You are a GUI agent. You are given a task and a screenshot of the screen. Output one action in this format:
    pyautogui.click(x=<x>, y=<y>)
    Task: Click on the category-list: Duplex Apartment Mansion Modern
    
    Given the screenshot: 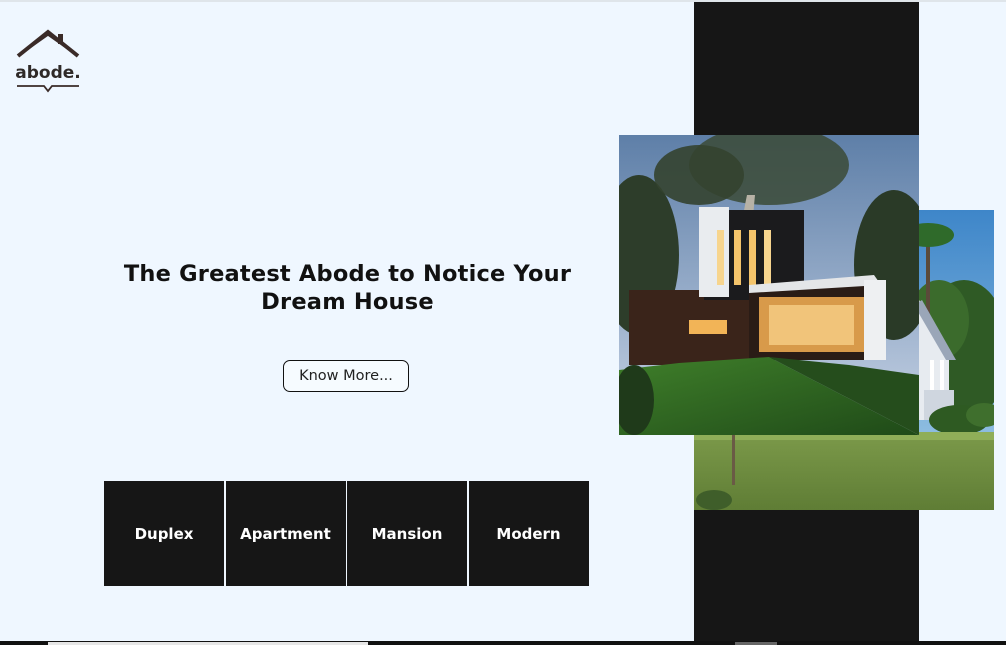 What is the action you would take?
    pyautogui.click(x=346, y=533)
    